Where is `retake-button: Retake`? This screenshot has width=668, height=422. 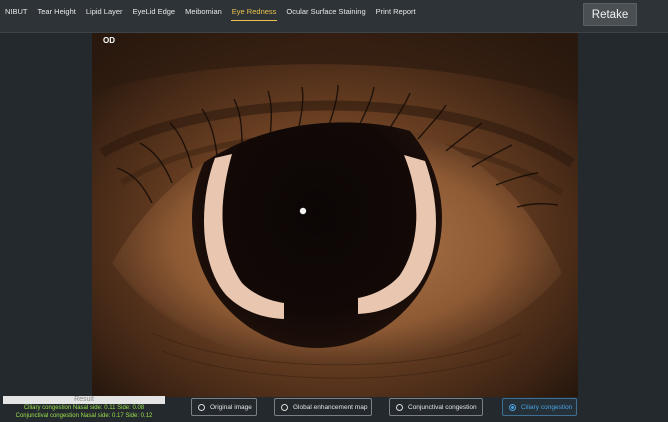 retake-button: Retake is located at coordinates (610, 14).